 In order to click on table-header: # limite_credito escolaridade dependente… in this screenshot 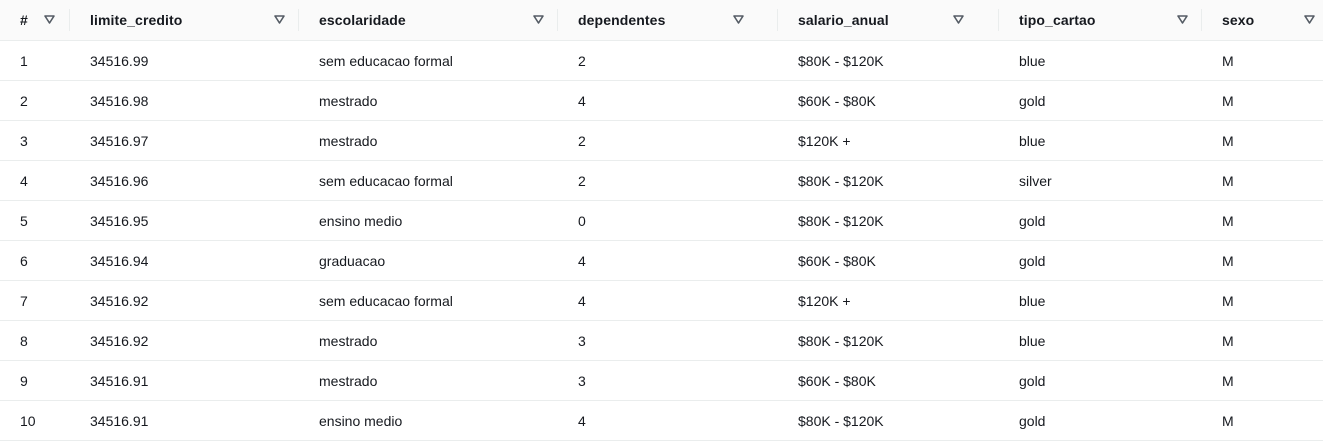, I will do `click(661, 20)`.